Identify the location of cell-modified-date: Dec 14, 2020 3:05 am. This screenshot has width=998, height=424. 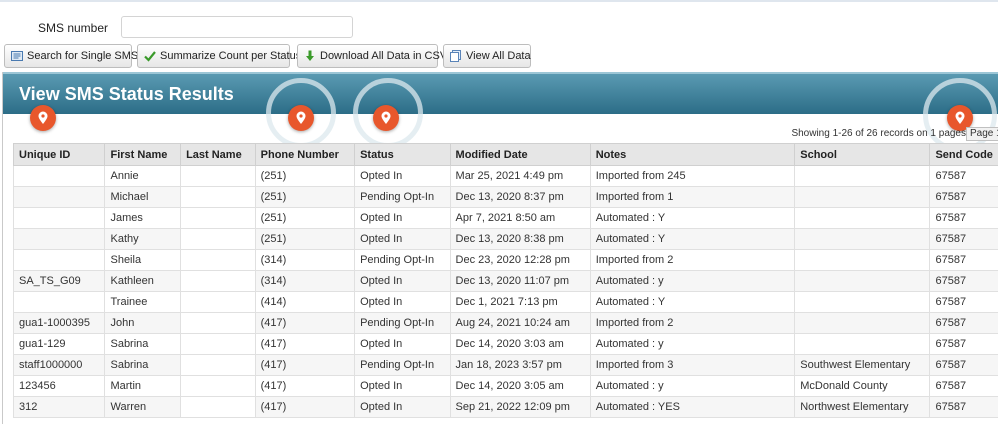
(520, 386).